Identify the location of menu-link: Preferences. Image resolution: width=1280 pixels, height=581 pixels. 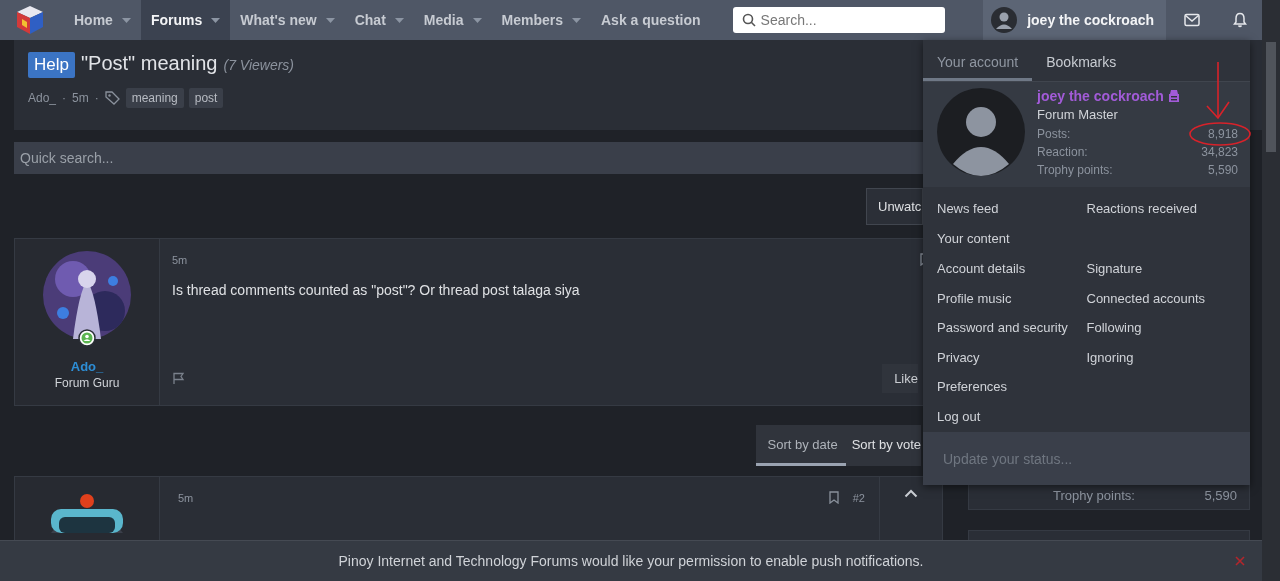
(972, 386).